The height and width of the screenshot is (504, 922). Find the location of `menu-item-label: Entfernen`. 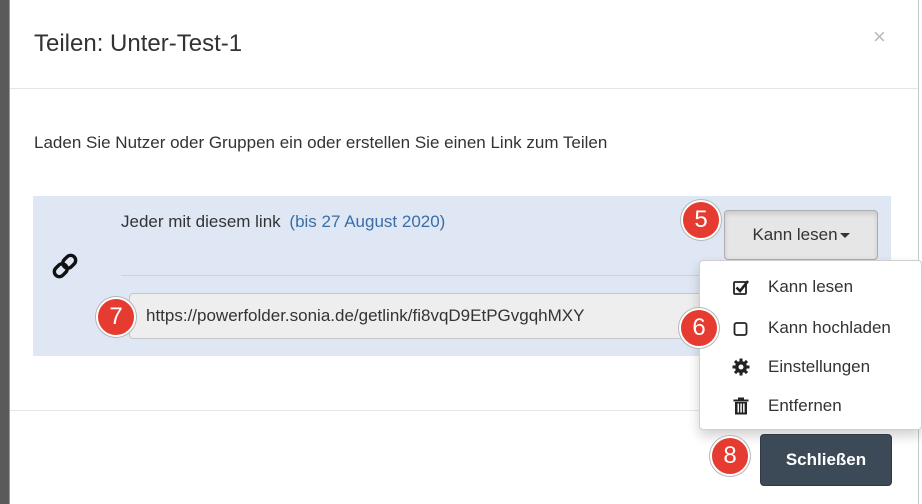

menu-item-label: Entfernen is located at coordinates (805, 405).